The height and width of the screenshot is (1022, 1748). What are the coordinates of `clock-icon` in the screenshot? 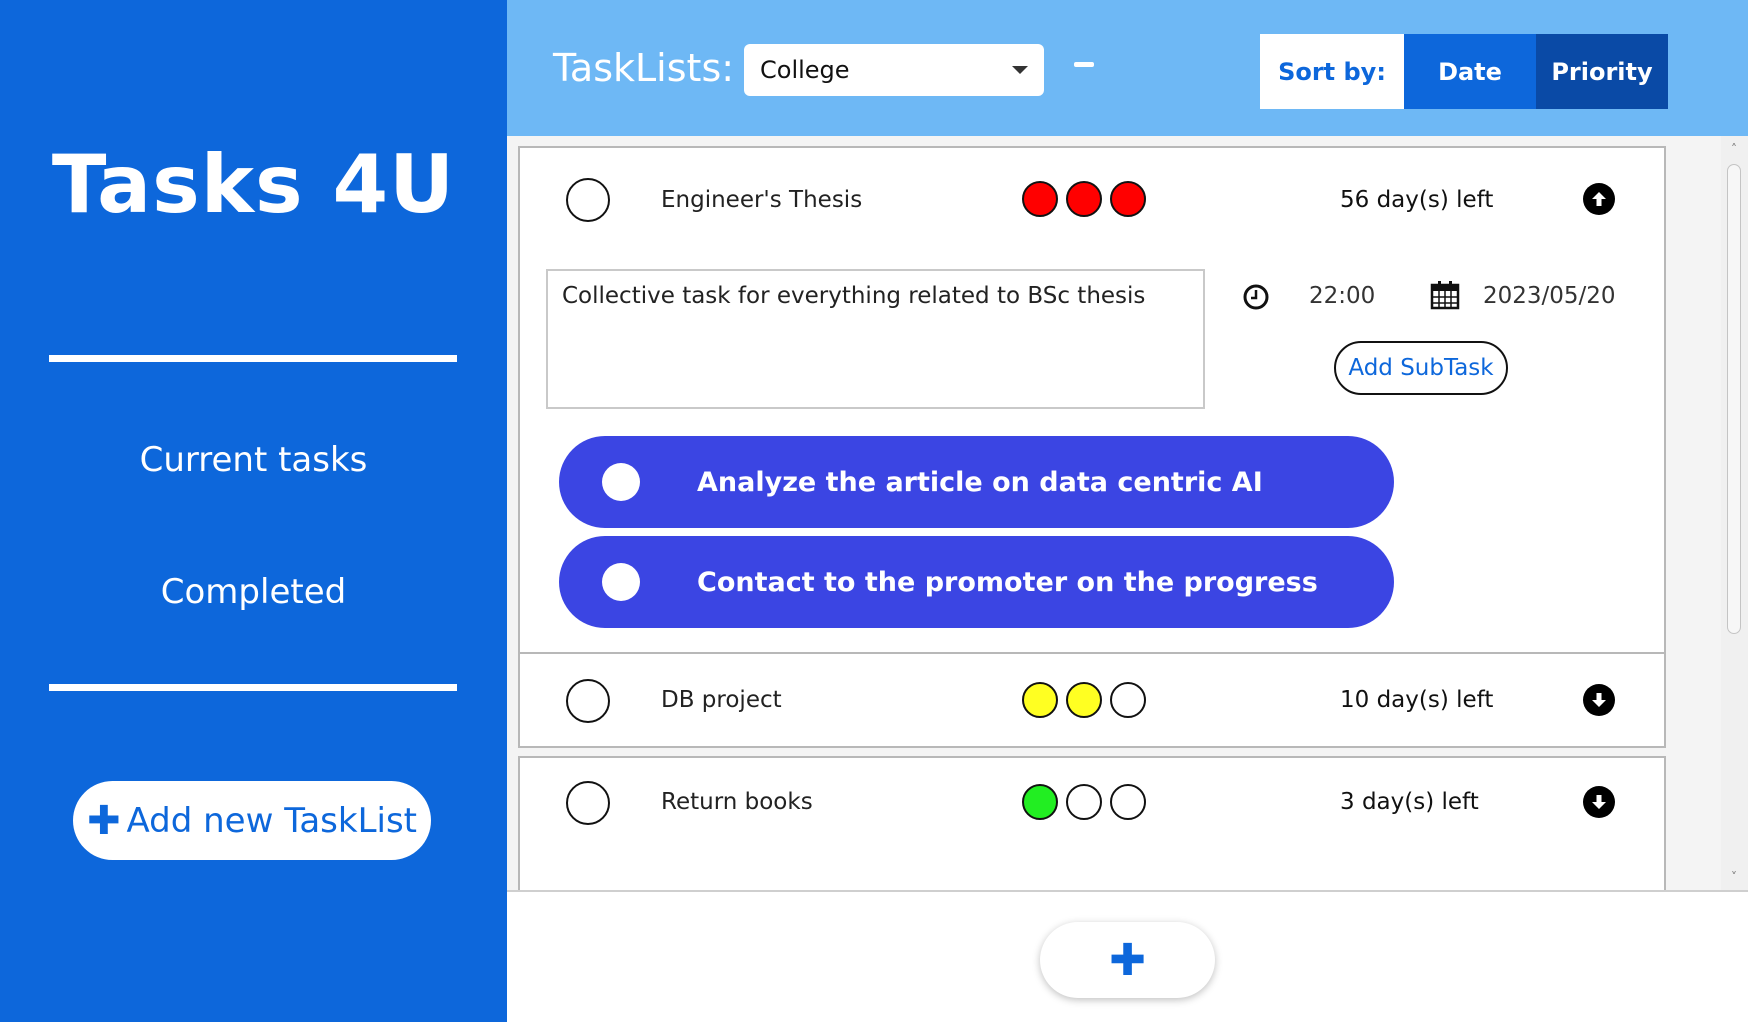 It's located at (1256, 297).